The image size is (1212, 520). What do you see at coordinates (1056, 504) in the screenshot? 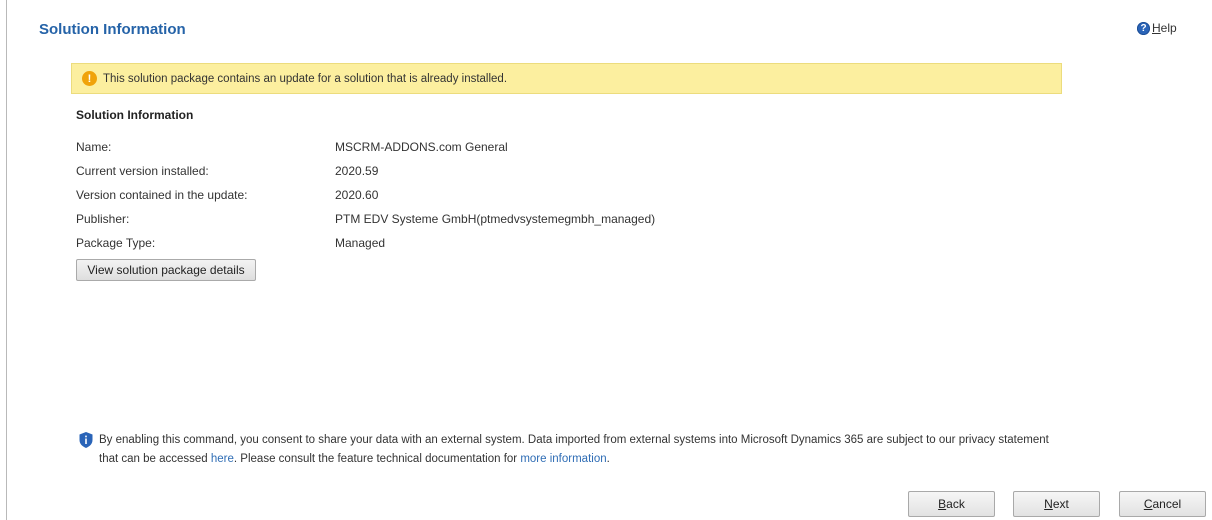
I see `next-button: Next` at bounding box center [1056, 504].